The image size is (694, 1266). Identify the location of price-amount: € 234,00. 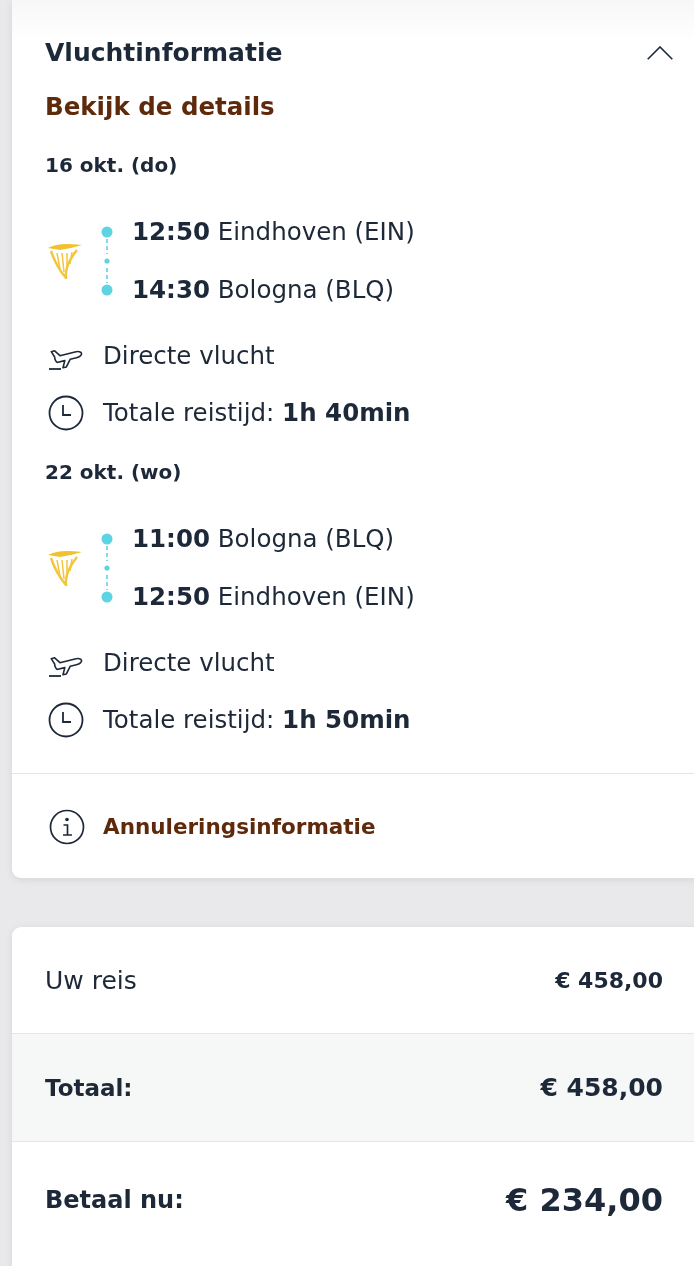
(584, 1200).